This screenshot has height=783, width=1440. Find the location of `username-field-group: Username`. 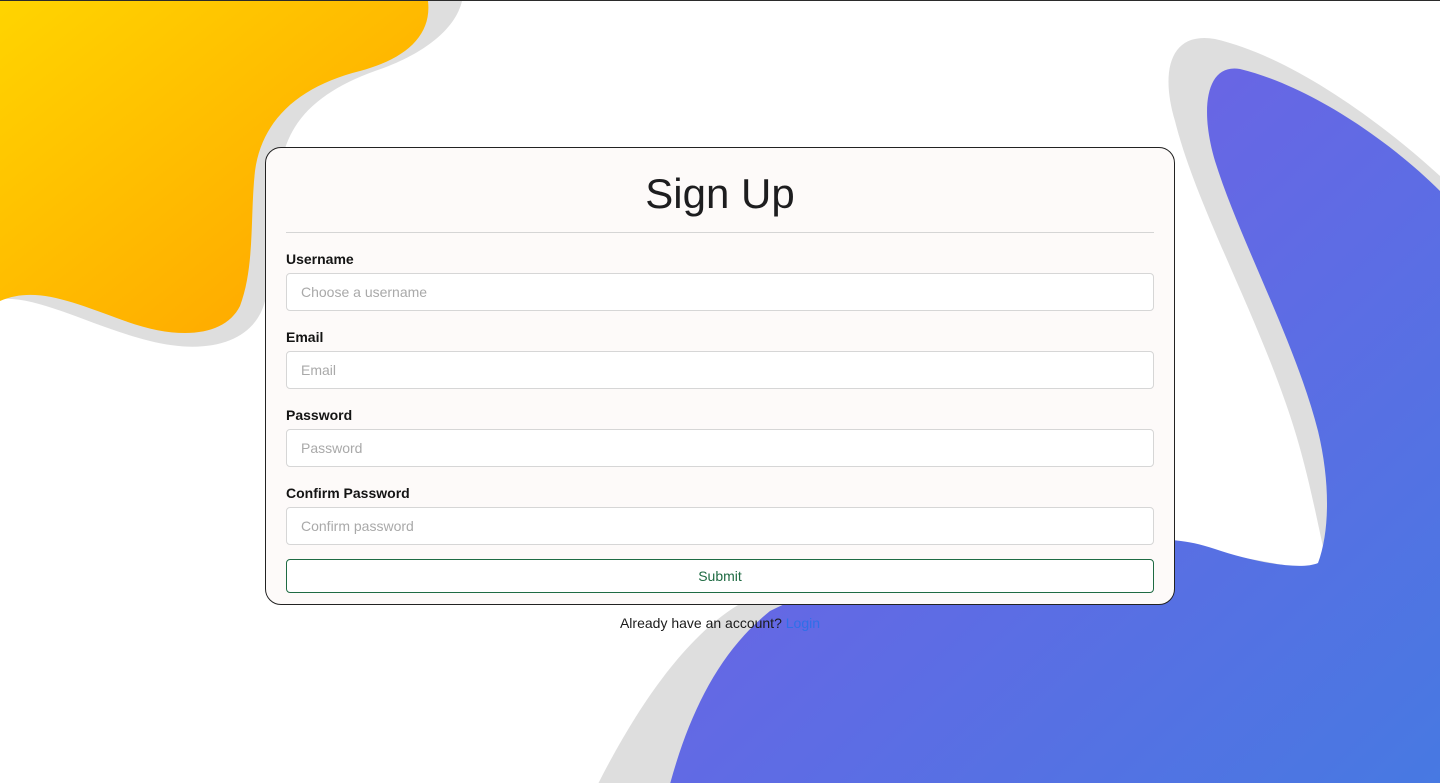

username-field-group: Username is located at coordinates (720, 280).